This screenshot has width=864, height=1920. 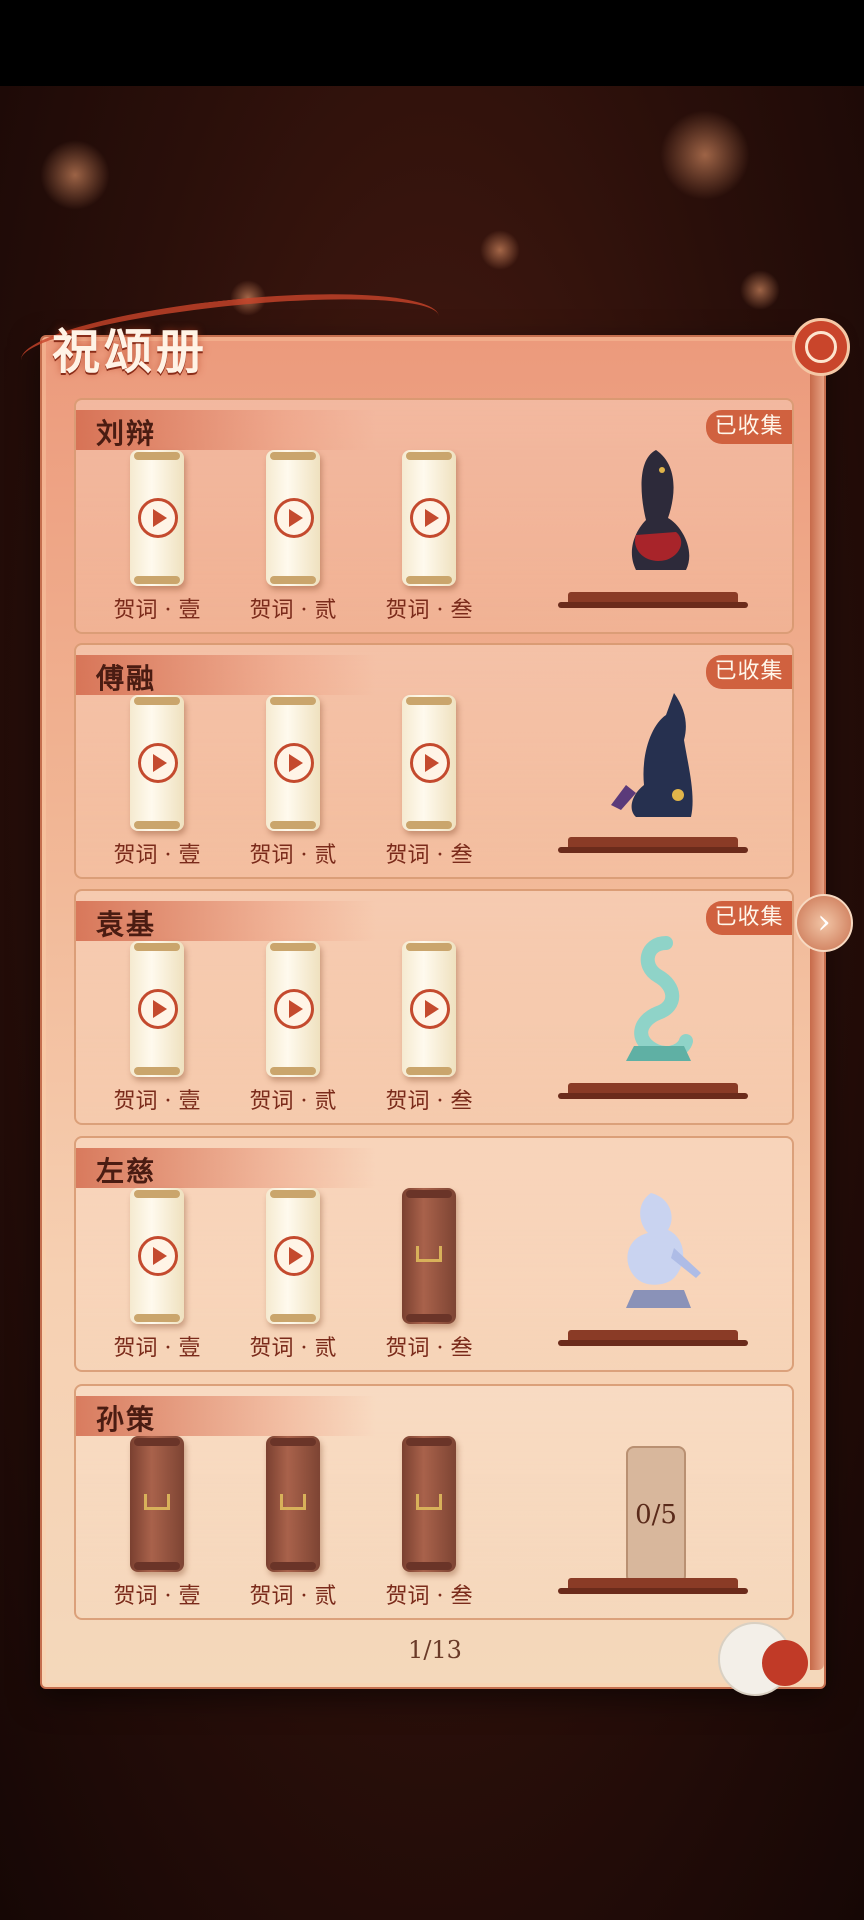 What do you see at coordinates (817, 1010) in the screenshot?
I see `book-edge` at bounding box center [817, 1010].